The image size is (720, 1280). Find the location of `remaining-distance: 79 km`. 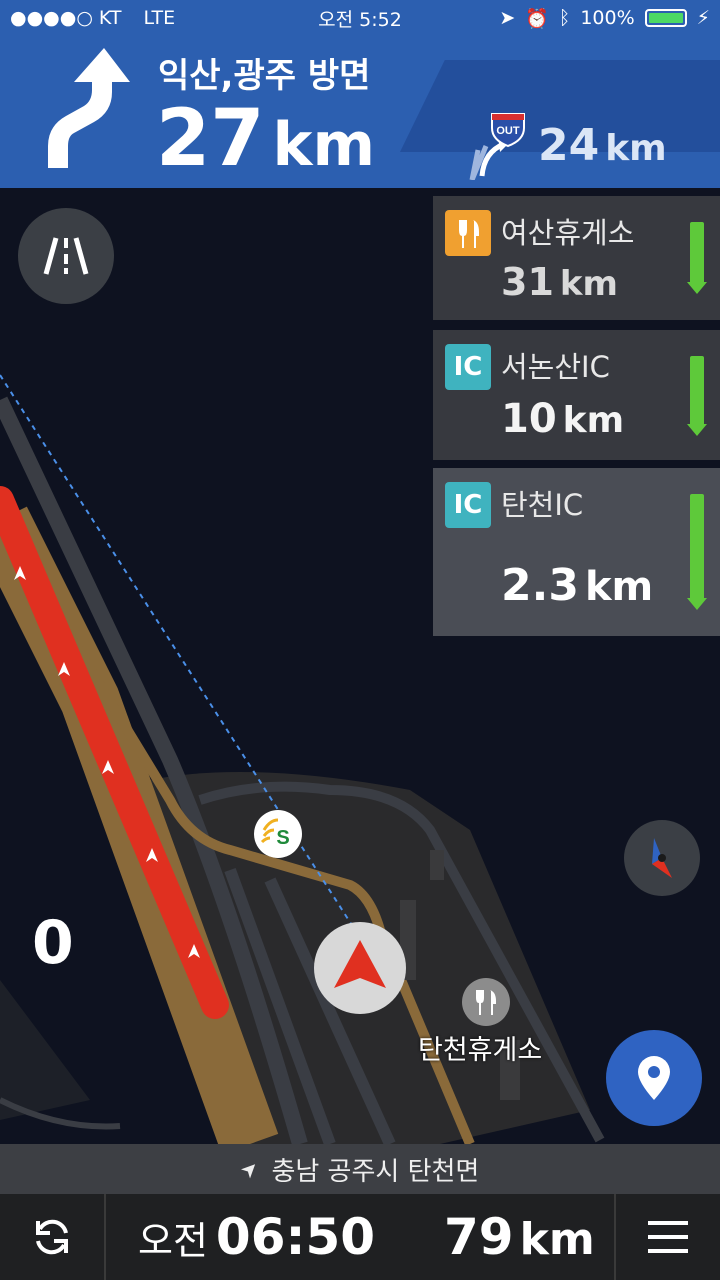

remaining-distance: 79 km is located at coordinates (519, 1237).